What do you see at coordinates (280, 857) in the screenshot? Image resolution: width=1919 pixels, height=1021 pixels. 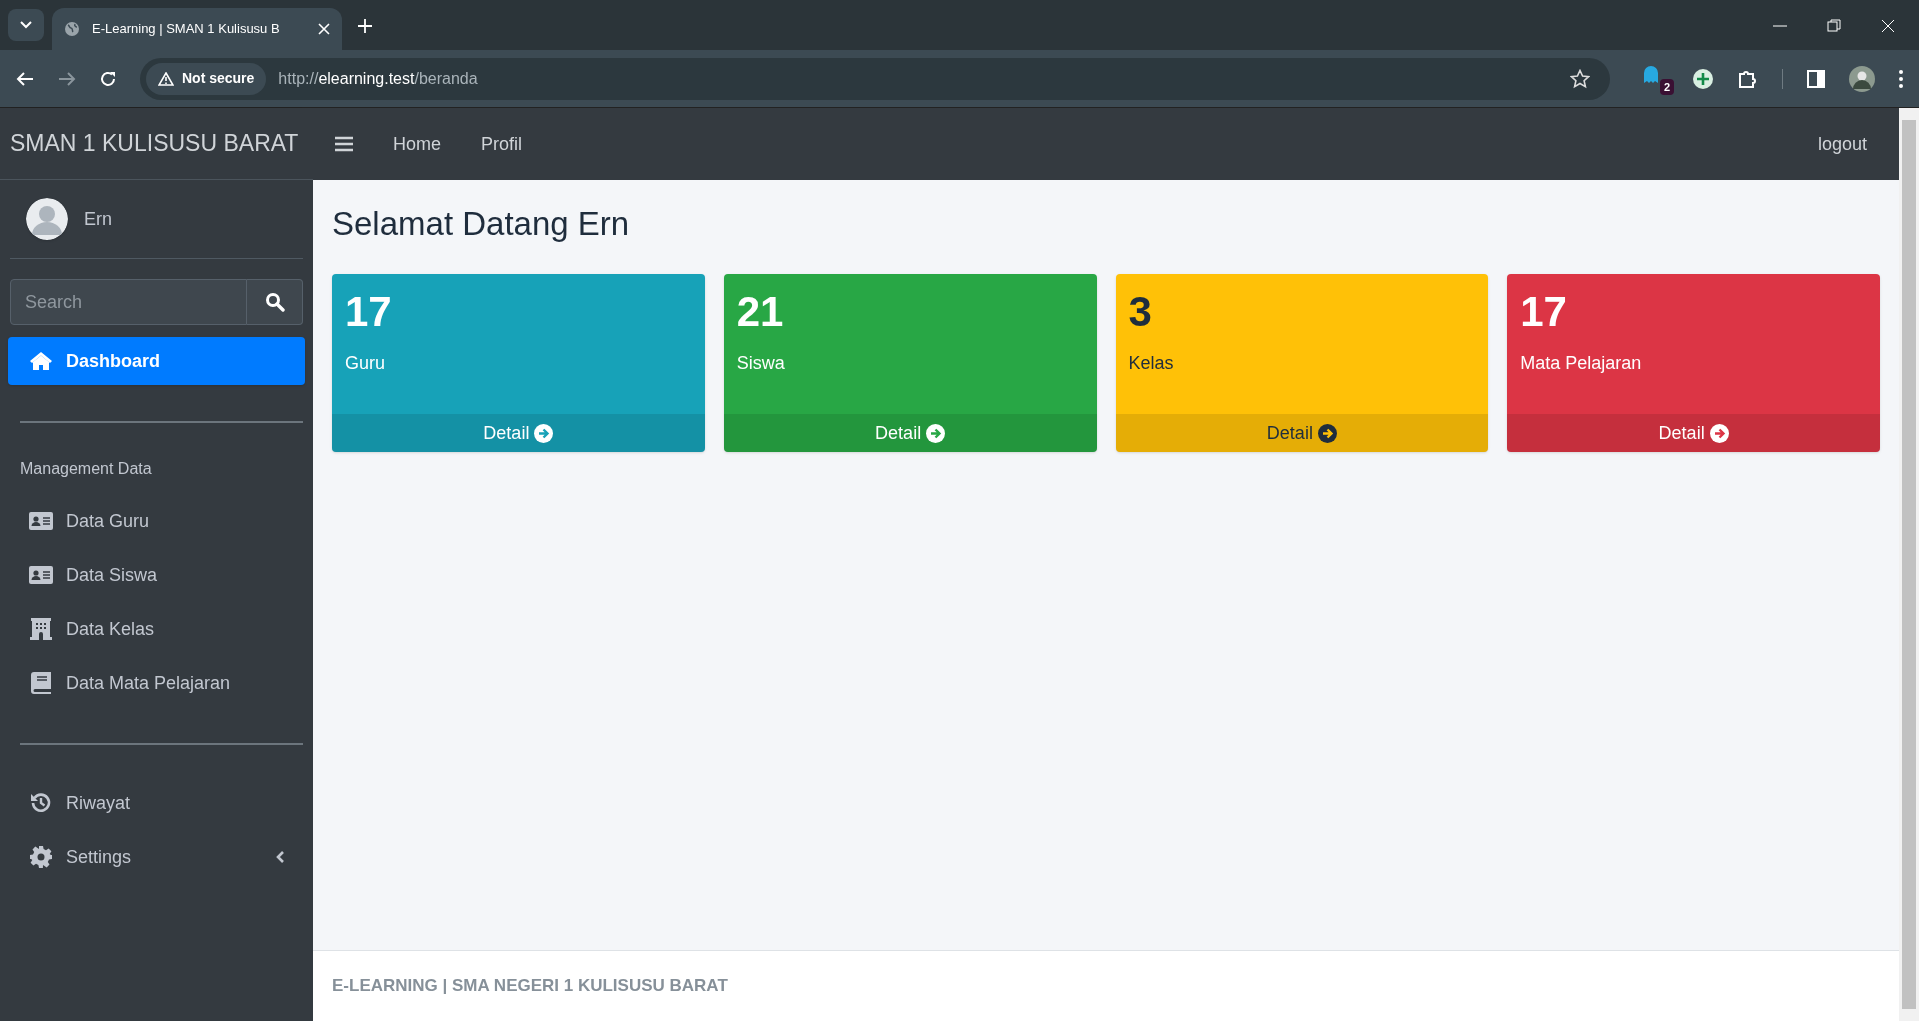 I see `chevron-left-icon` at bounding box center [280, 857].